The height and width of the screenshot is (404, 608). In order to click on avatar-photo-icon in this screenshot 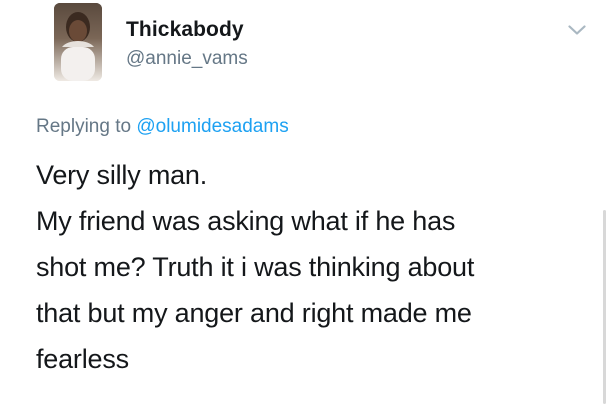, I will do `click(78, 42)`.